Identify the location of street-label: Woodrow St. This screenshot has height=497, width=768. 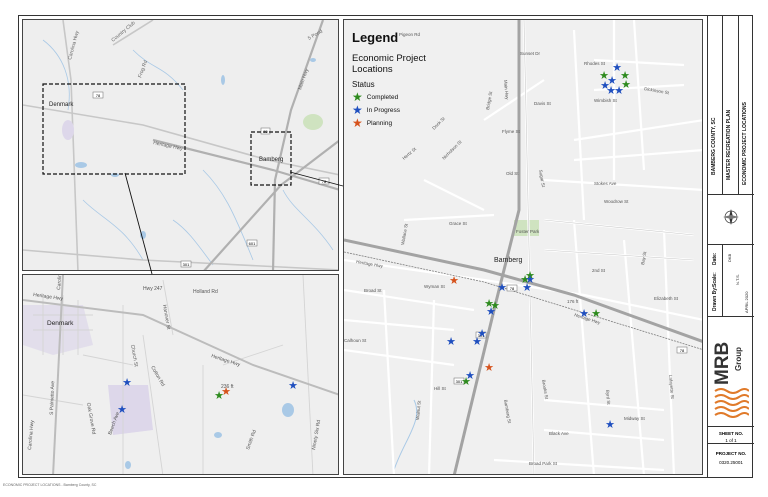
(616, 201).